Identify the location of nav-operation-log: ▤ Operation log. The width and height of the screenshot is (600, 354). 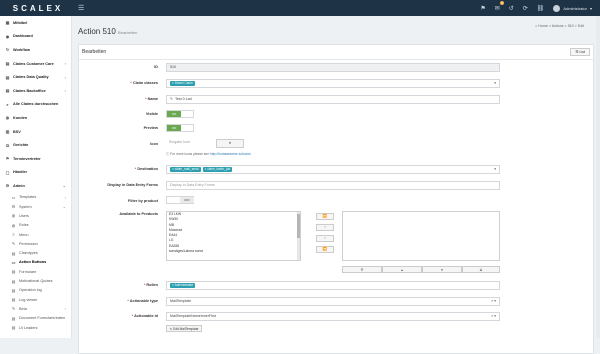
(35, 290).